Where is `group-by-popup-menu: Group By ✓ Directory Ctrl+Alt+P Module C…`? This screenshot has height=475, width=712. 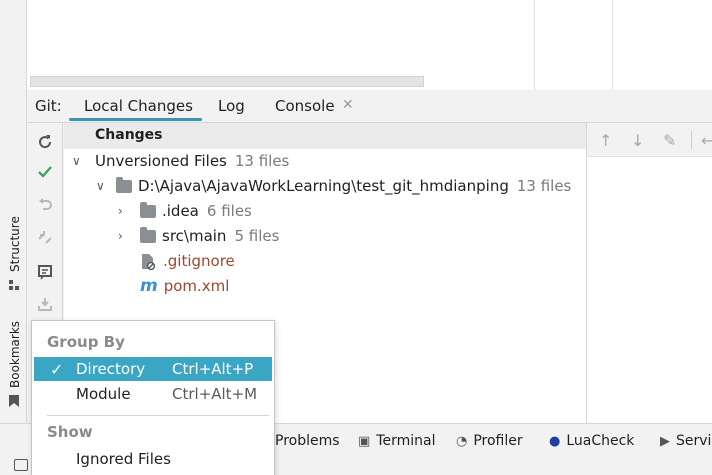
group-by-popup-menu: Group By ✓ Directory Ctrl+Alt+P Module C… is located at coordinates (153, 397).